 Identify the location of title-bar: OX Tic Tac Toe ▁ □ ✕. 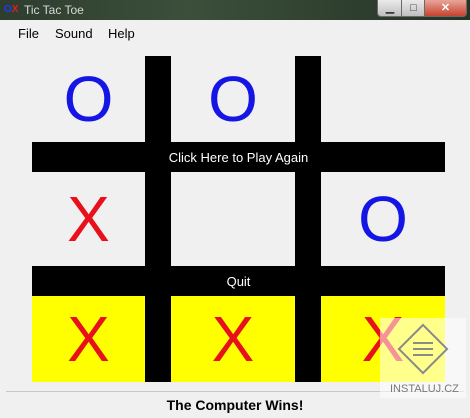
(235, 10).